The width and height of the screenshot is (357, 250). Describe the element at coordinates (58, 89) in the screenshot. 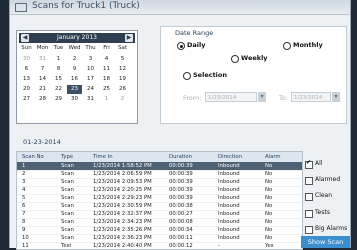

I see `calendar-day: 22` at that location.